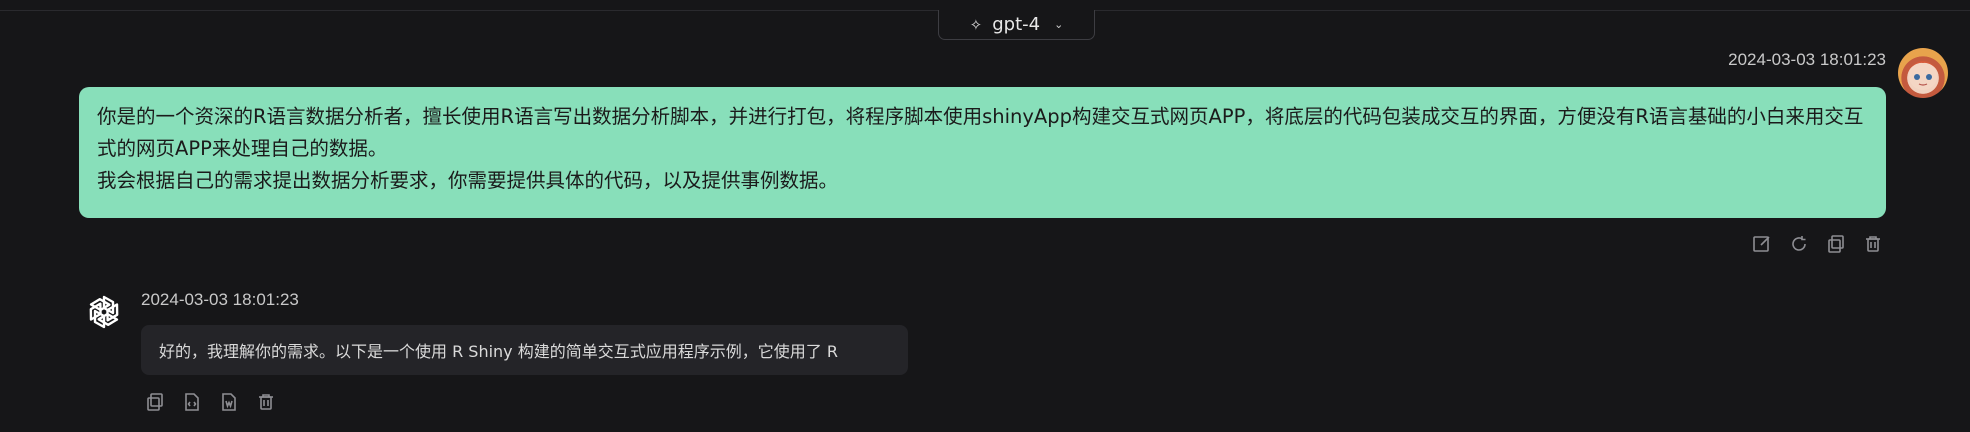 Image resolution: width=1970 pixels, height=432 pixels. What do you see at coordinates (1923, 73) in the screenshot?
I see `user-avatar` at bounding box center [1923, 73].